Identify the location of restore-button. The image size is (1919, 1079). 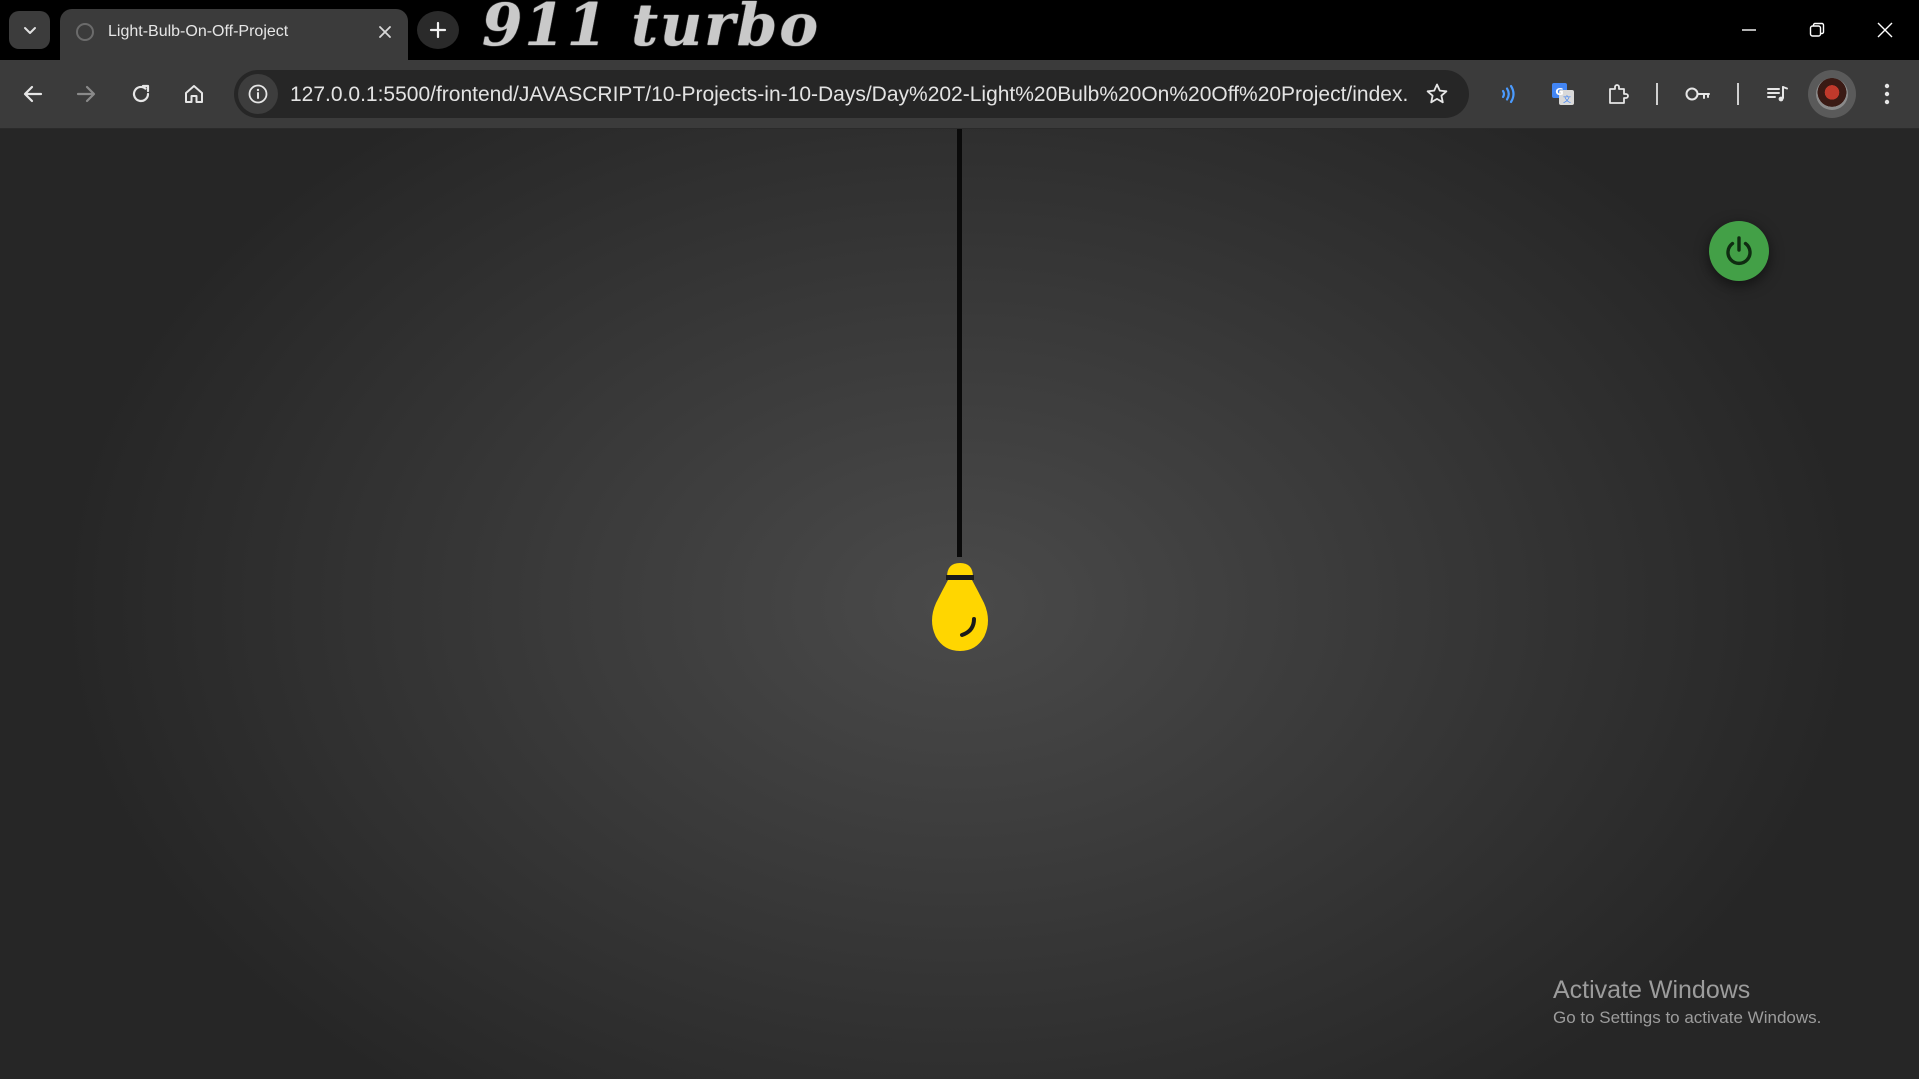
(1817, 30).